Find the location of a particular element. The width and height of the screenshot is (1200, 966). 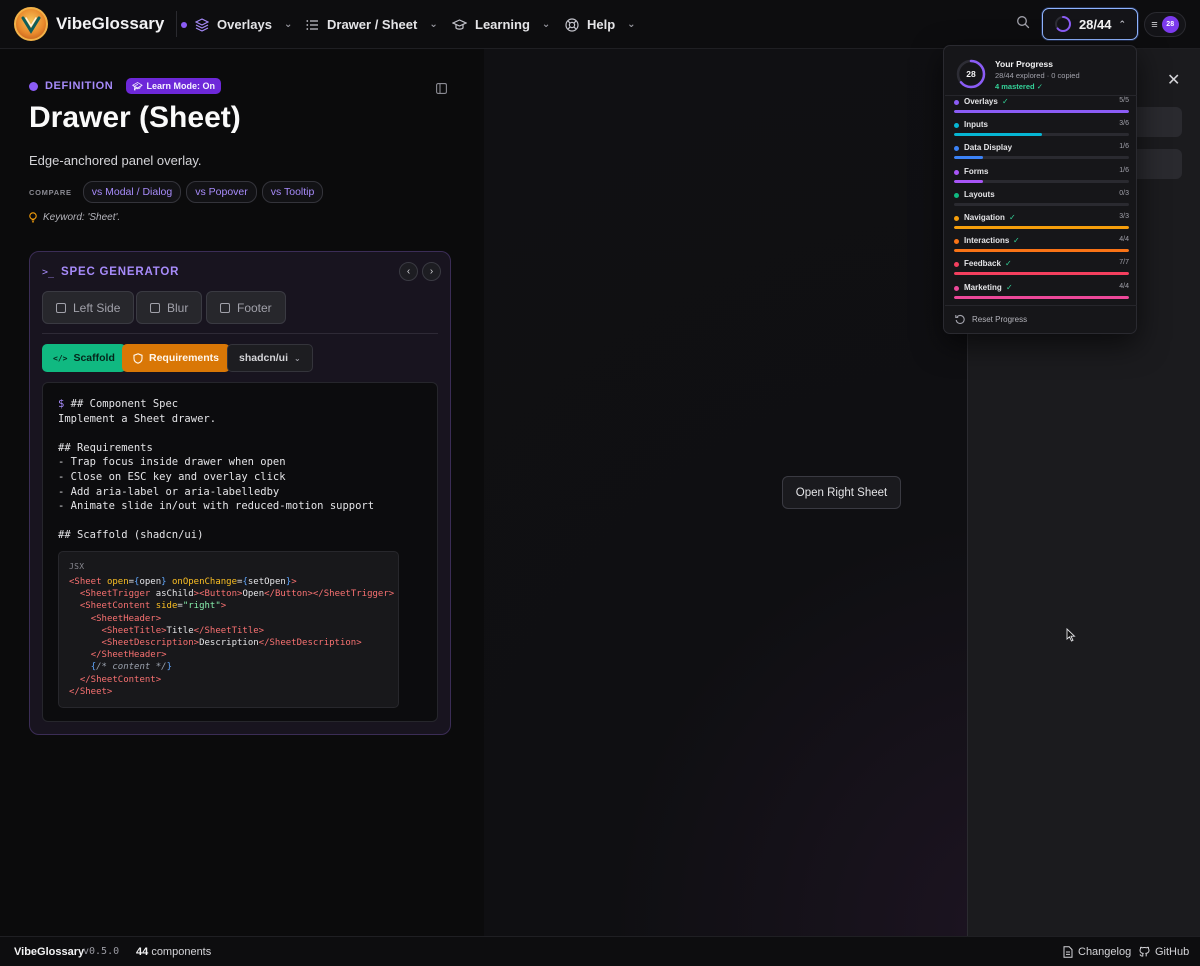

lightbulb-icon is located at coordinates (33, 217).